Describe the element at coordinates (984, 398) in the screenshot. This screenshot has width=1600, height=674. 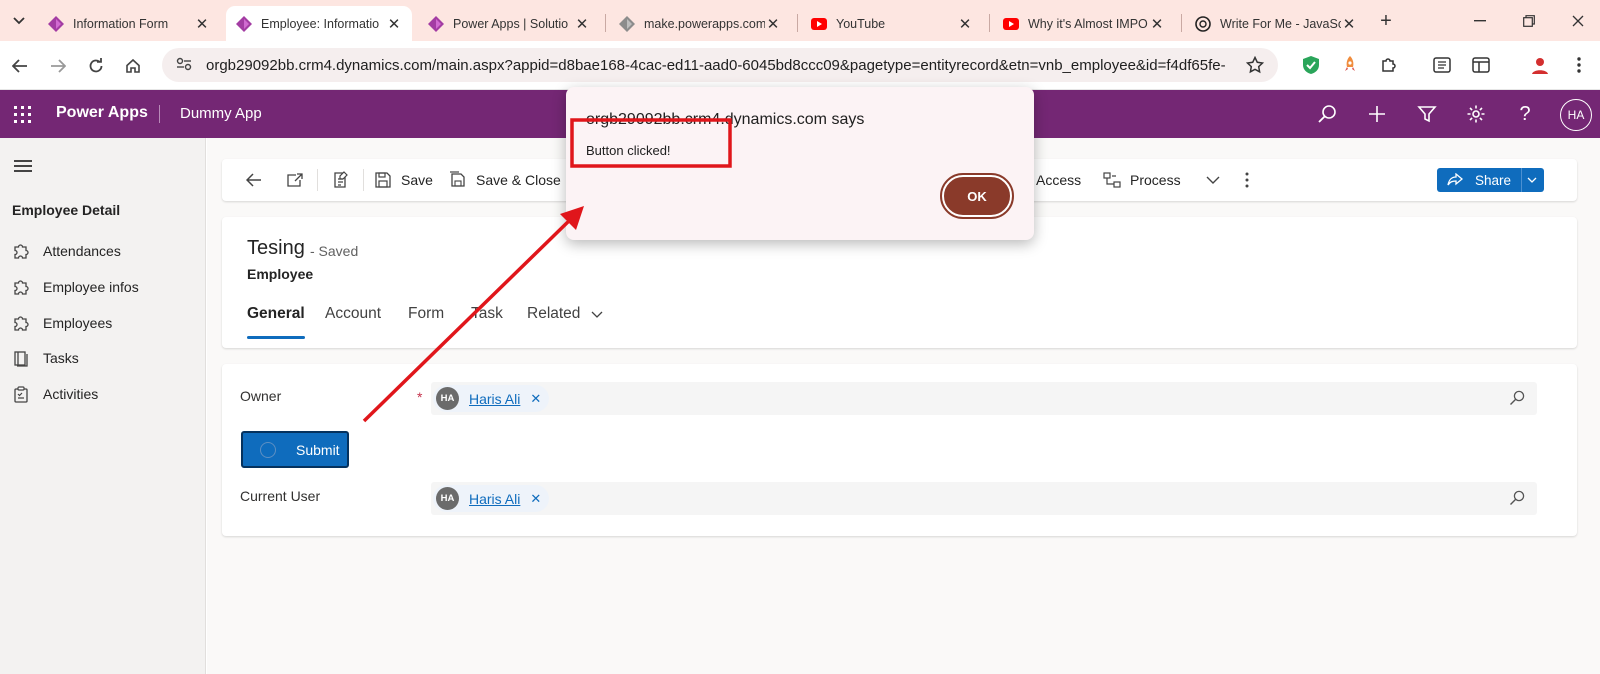
I see `owner-lookup-field: HA Haris Ali ✕` at that location.